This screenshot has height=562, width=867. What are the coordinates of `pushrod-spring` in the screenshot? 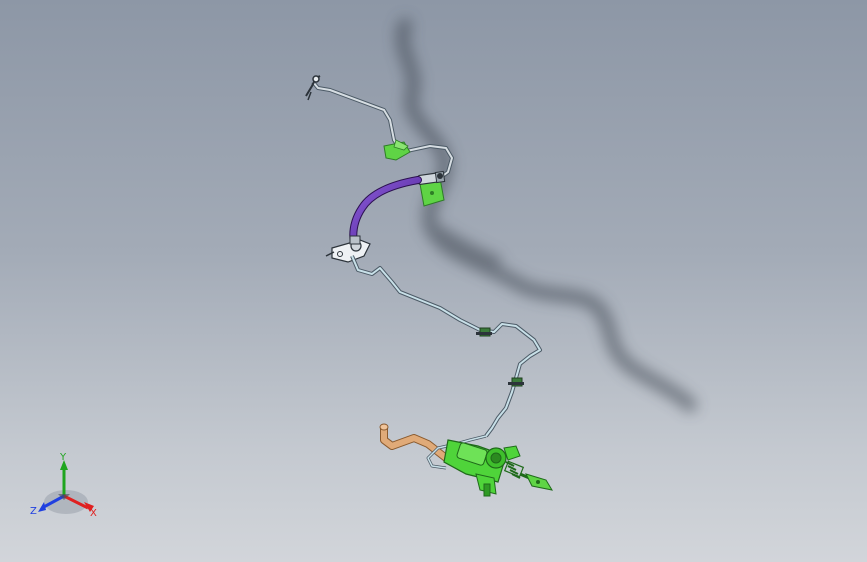 It's located at (528, 475).